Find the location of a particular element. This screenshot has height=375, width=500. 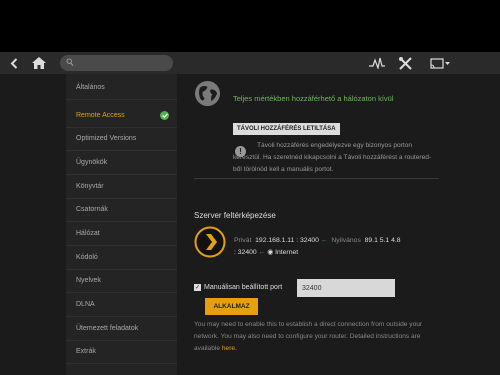

sidebar-item-network: Hálózat is located at coordinates (121, 234).